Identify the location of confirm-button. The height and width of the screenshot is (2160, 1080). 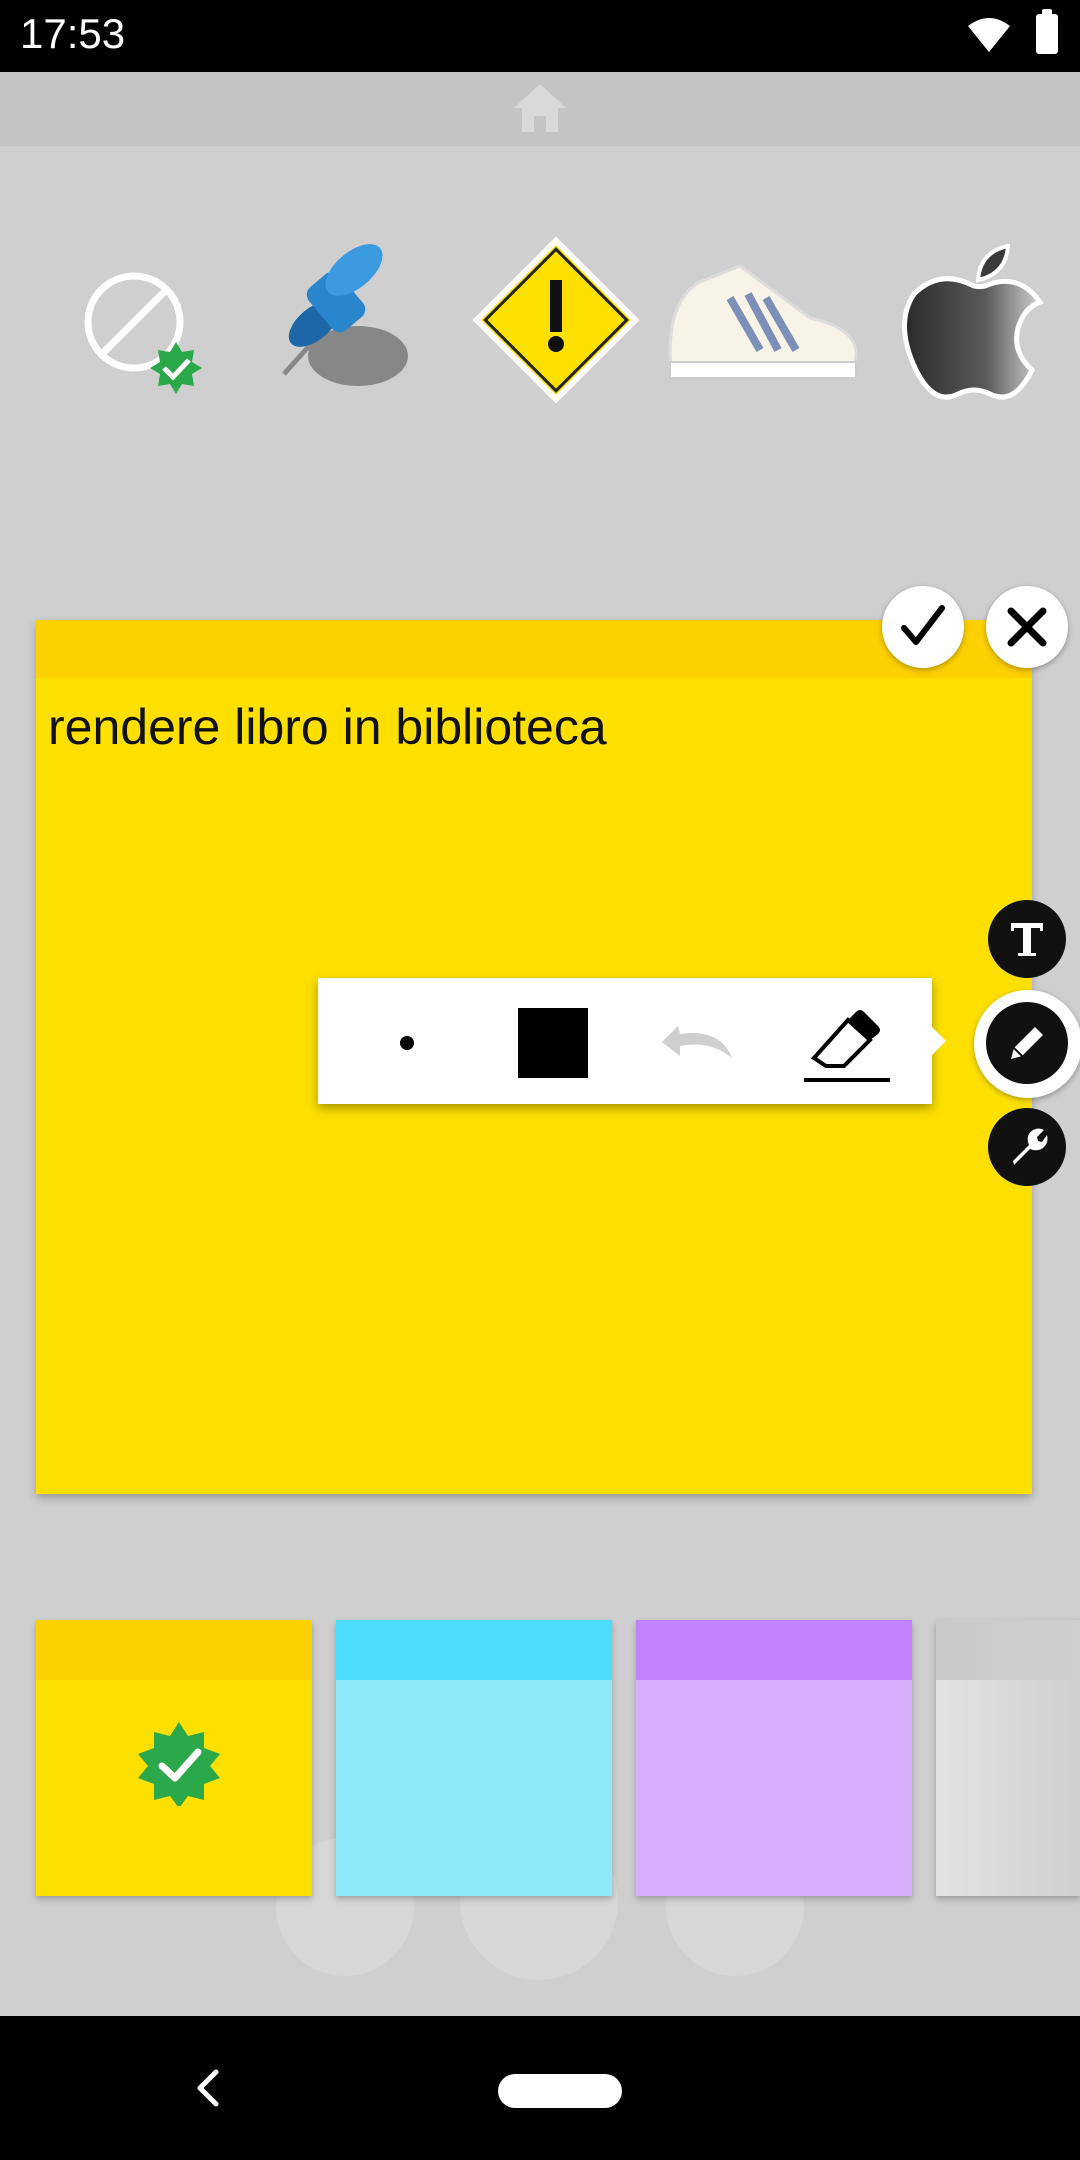
(923, 627).